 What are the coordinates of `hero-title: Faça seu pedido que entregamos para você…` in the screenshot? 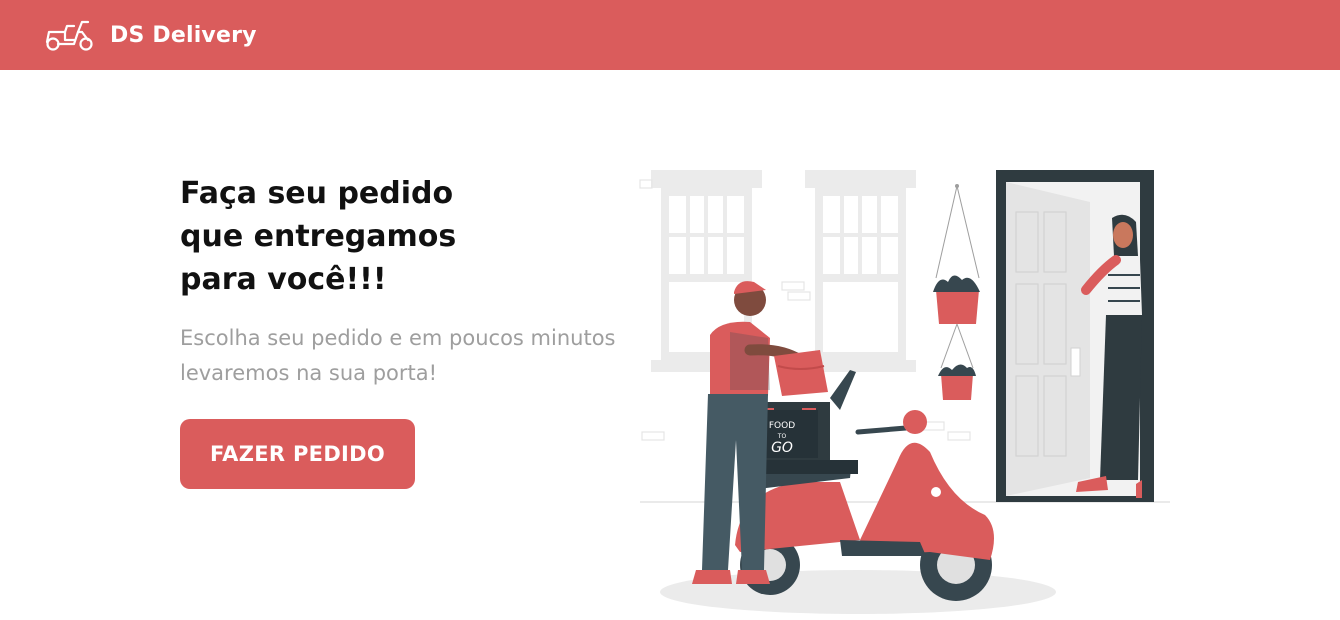 It's located at (318, 236).